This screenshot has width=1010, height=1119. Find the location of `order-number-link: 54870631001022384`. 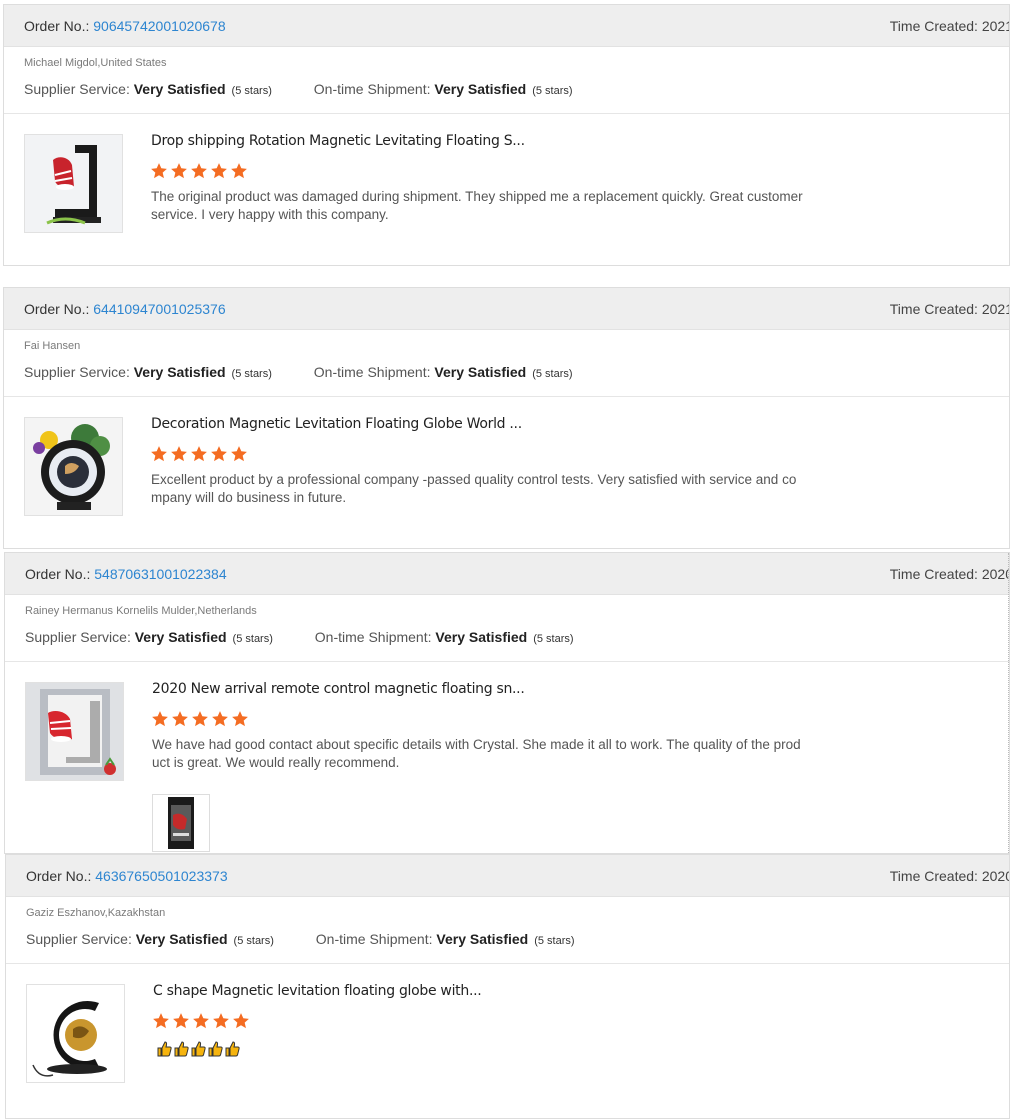

order-number-link: 54870631001022384 is located at coordinates (160, 574).